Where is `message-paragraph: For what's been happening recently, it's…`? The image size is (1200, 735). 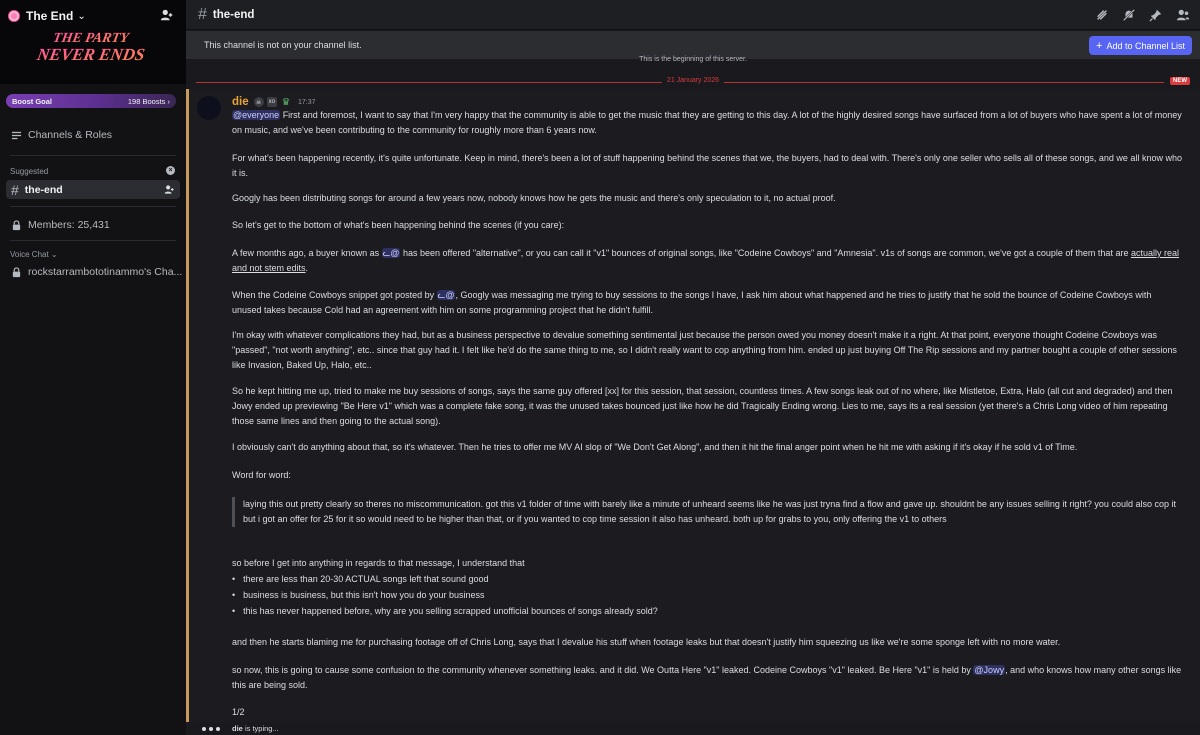 message-paragraph: For what's been happening recently, it's… is located at coordinates (707, 165).